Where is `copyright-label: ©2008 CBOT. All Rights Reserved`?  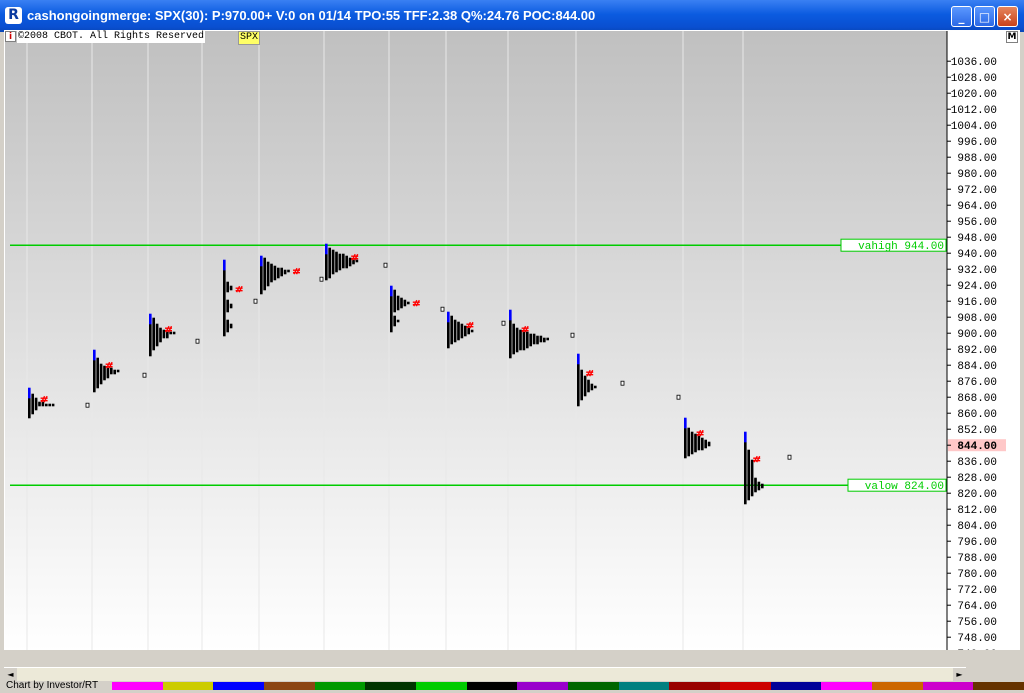
copyright-label: ©2008 CBOT. All Rights Reserved is located at coordinates (111, 37).